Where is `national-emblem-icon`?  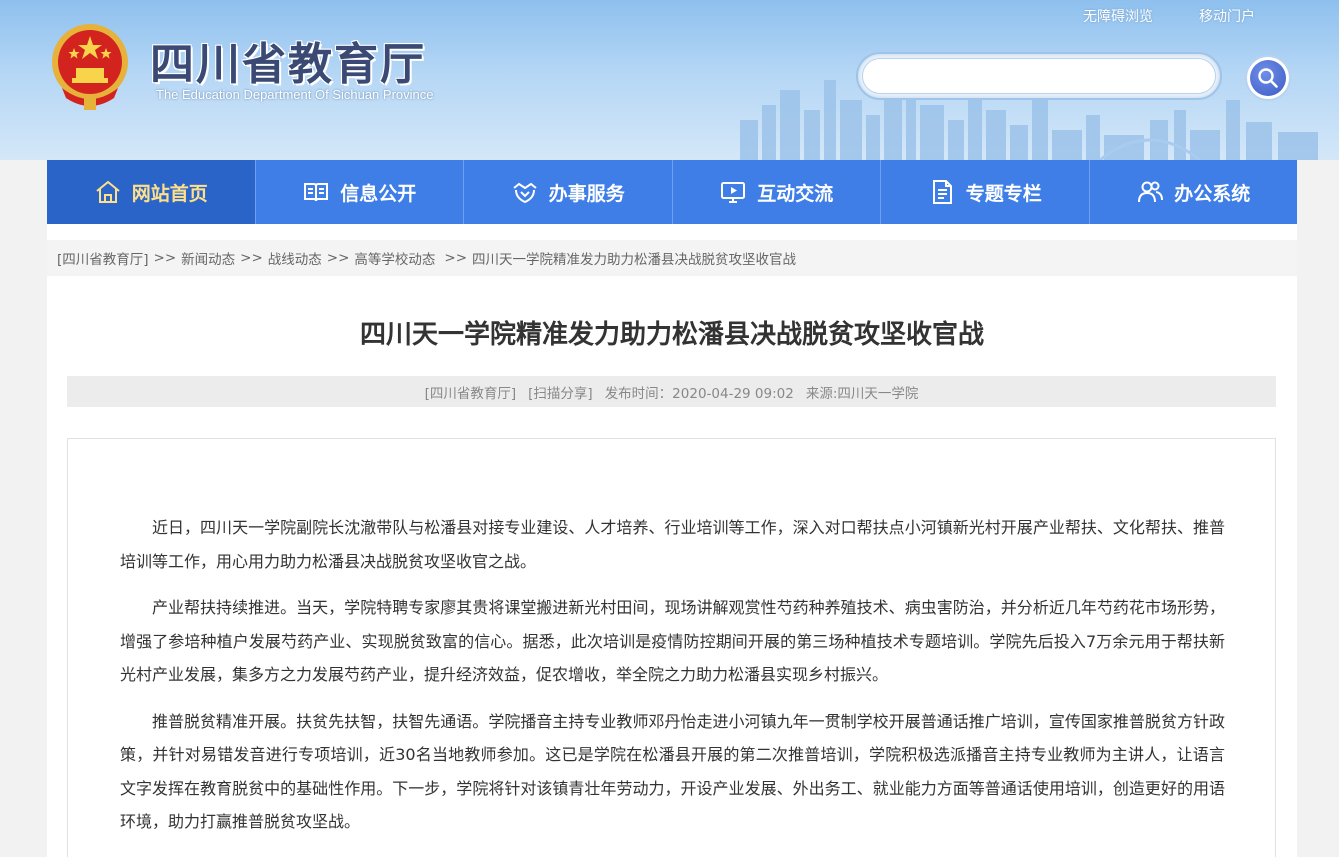
national-emblem-icon is located at coordinates (90, 67).